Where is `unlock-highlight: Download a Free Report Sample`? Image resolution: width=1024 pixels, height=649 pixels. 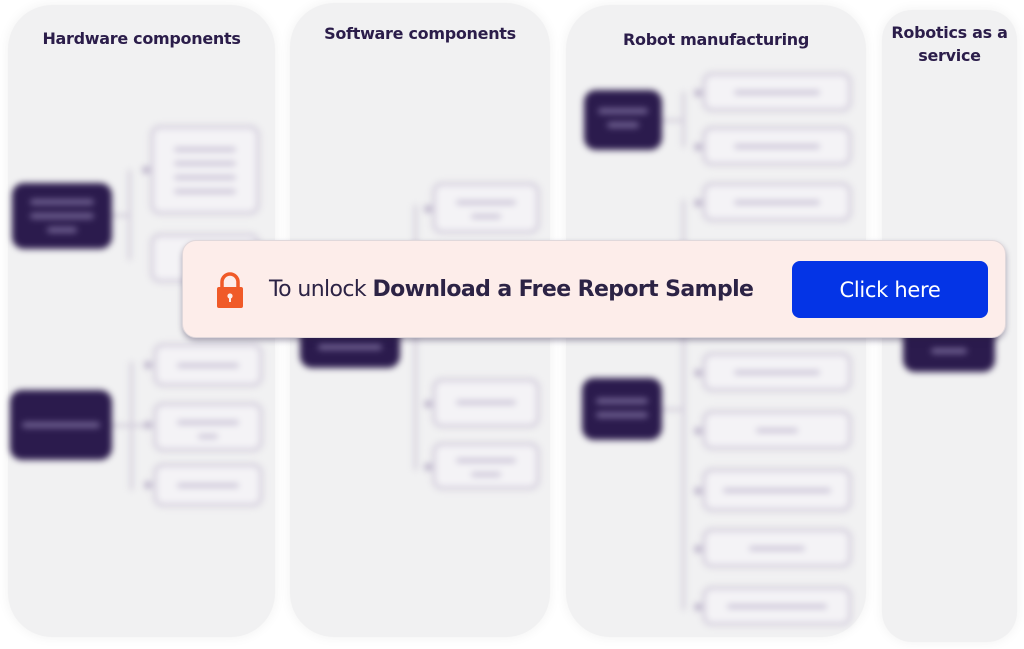 unlock-highlight: Download a Free Report Sample is located at coordinates (563, 289).